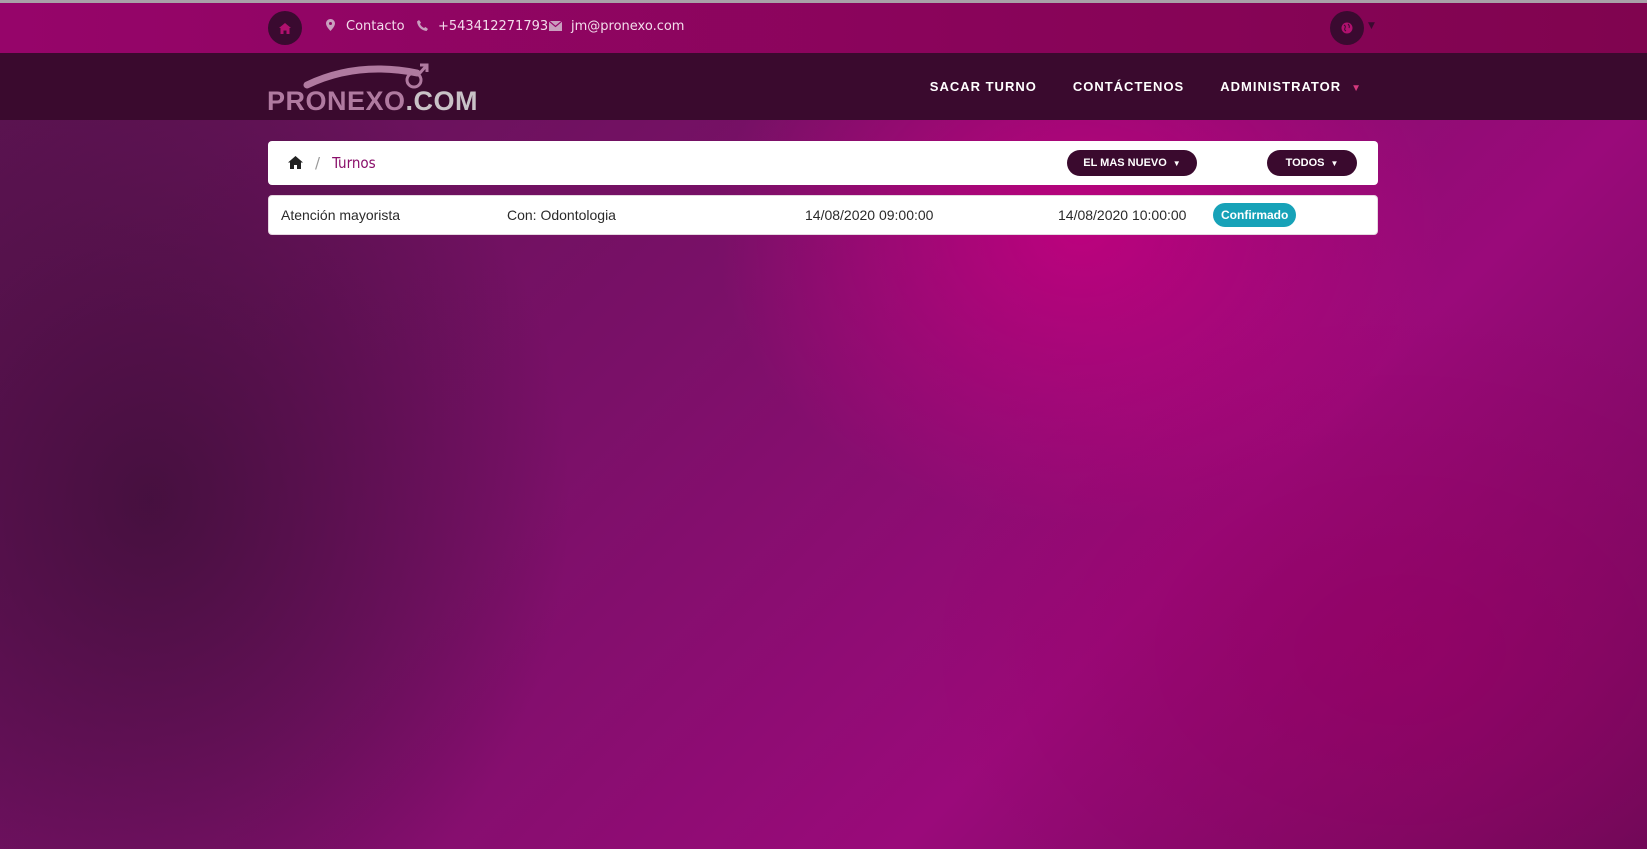  I want to click on sort-dropdown: EL MAS NUEVO ▼, so click(1132, 163).